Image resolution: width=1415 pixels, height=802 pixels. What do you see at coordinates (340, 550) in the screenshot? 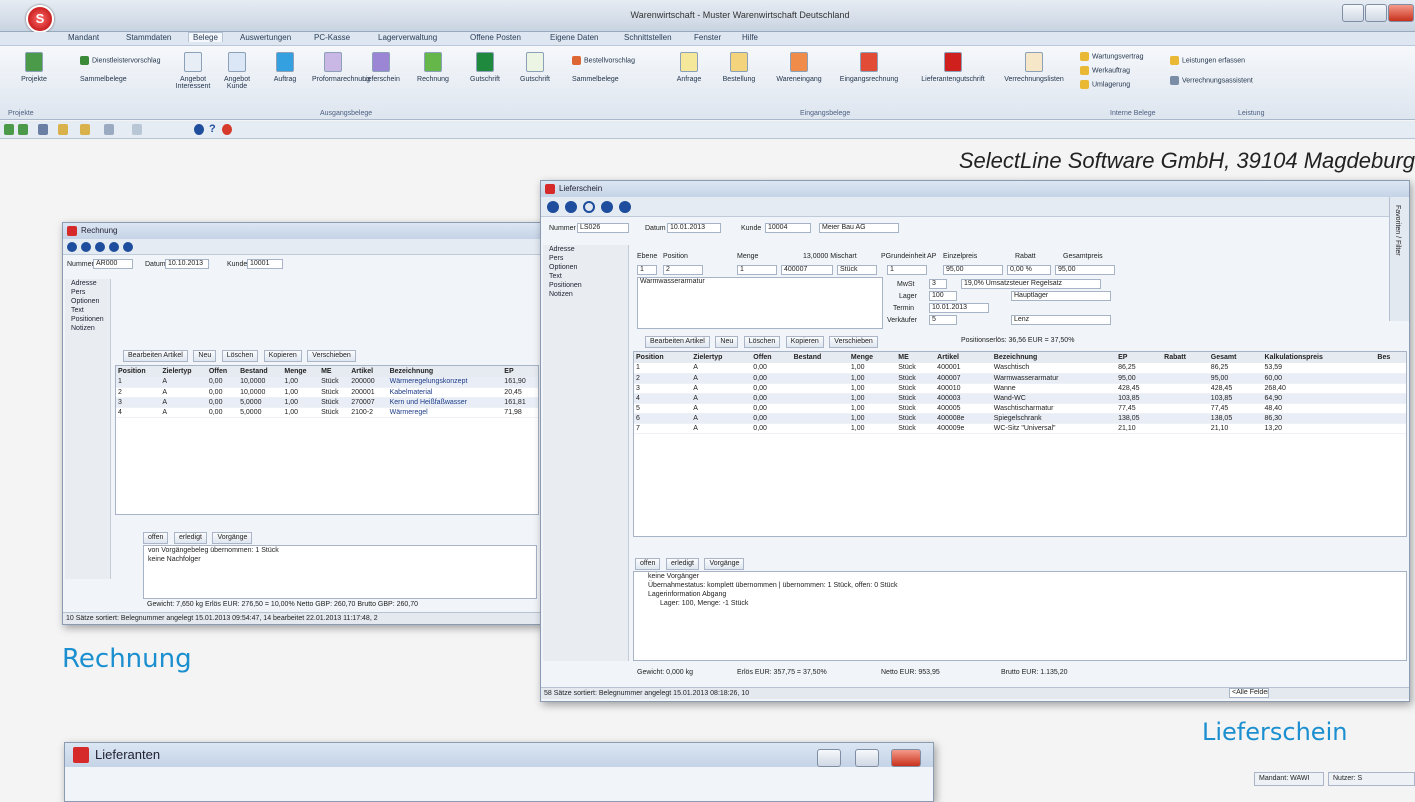
I see `tree-item: von Vorgängebeleg übernommen: 1 Stück` at bounding box center [340, 550].